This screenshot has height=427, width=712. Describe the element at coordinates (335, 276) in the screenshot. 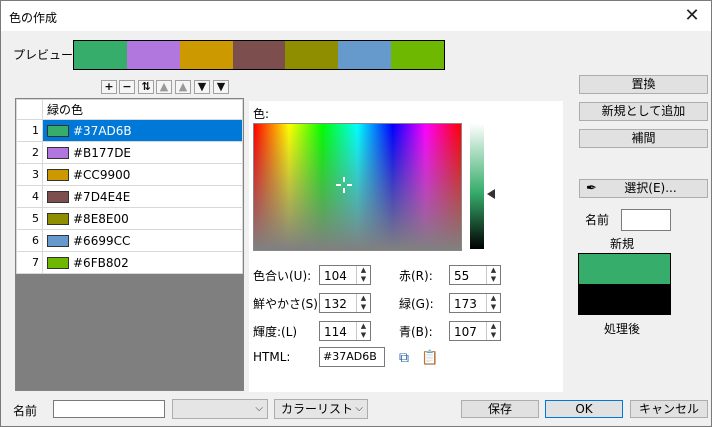

I see `hue-value: 104` at that location.